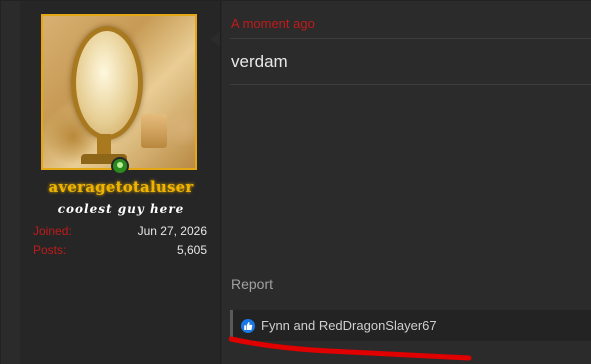  What do you see at coordinates (410, 84) in the screenshot?
I see `message-divider` at bounding box center [410, 84].